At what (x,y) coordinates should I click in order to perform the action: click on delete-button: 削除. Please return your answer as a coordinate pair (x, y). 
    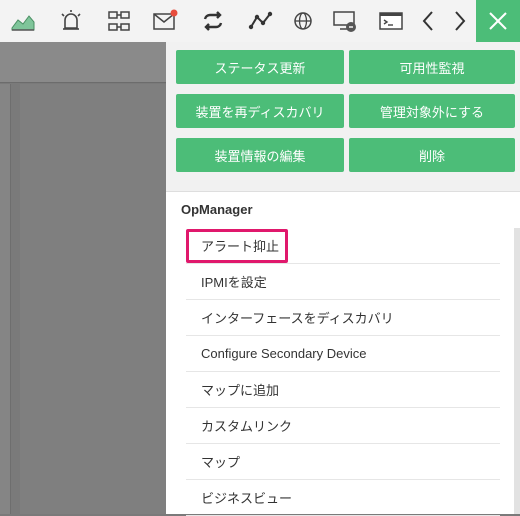
    Looking at the image, I should click on (432, 155).